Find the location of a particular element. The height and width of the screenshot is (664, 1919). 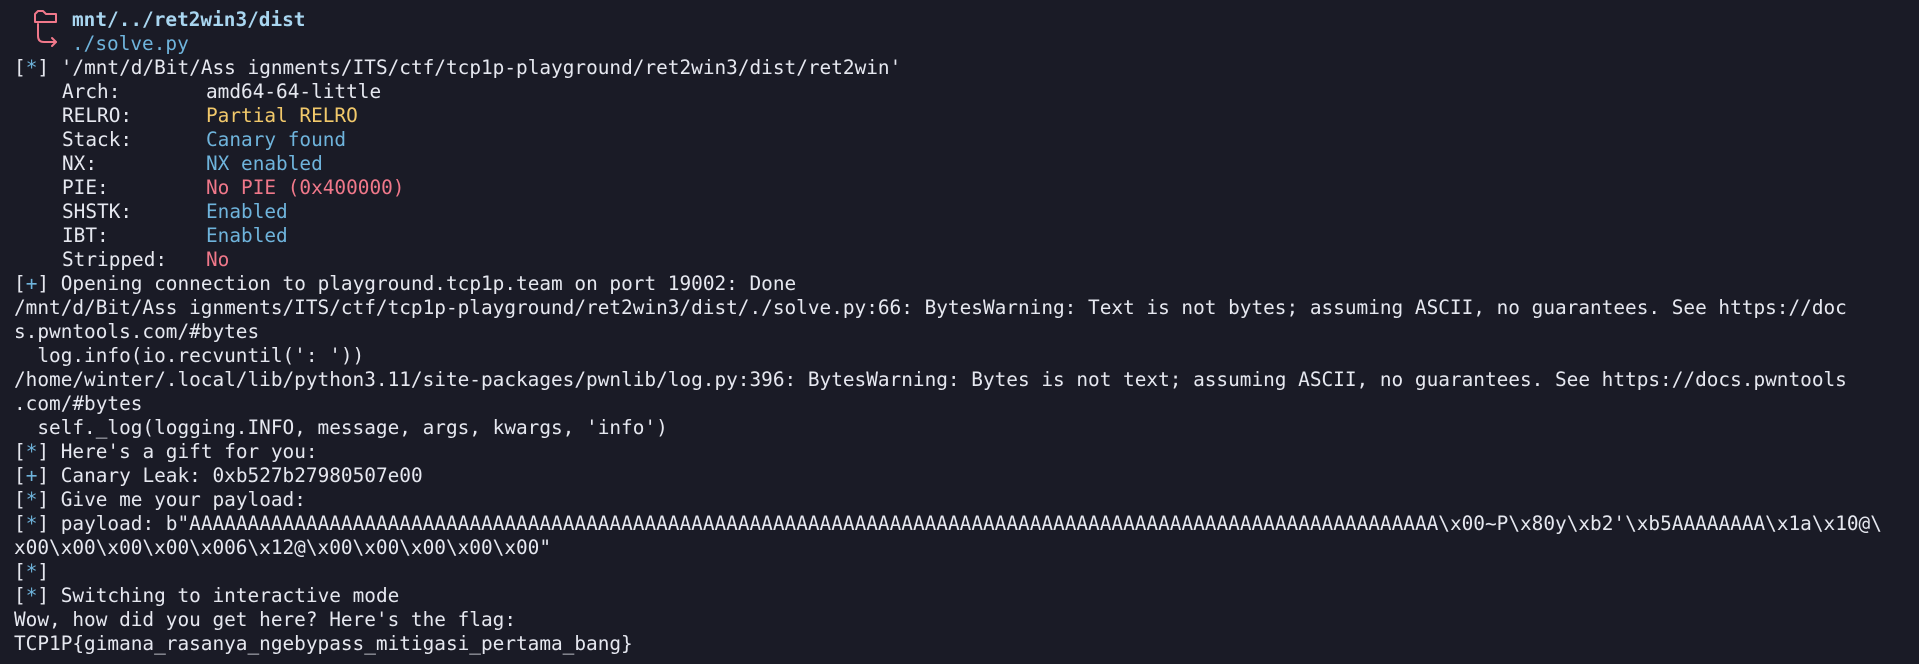

output-text: Here's a gift for you: is located at coordinates (183, 451).